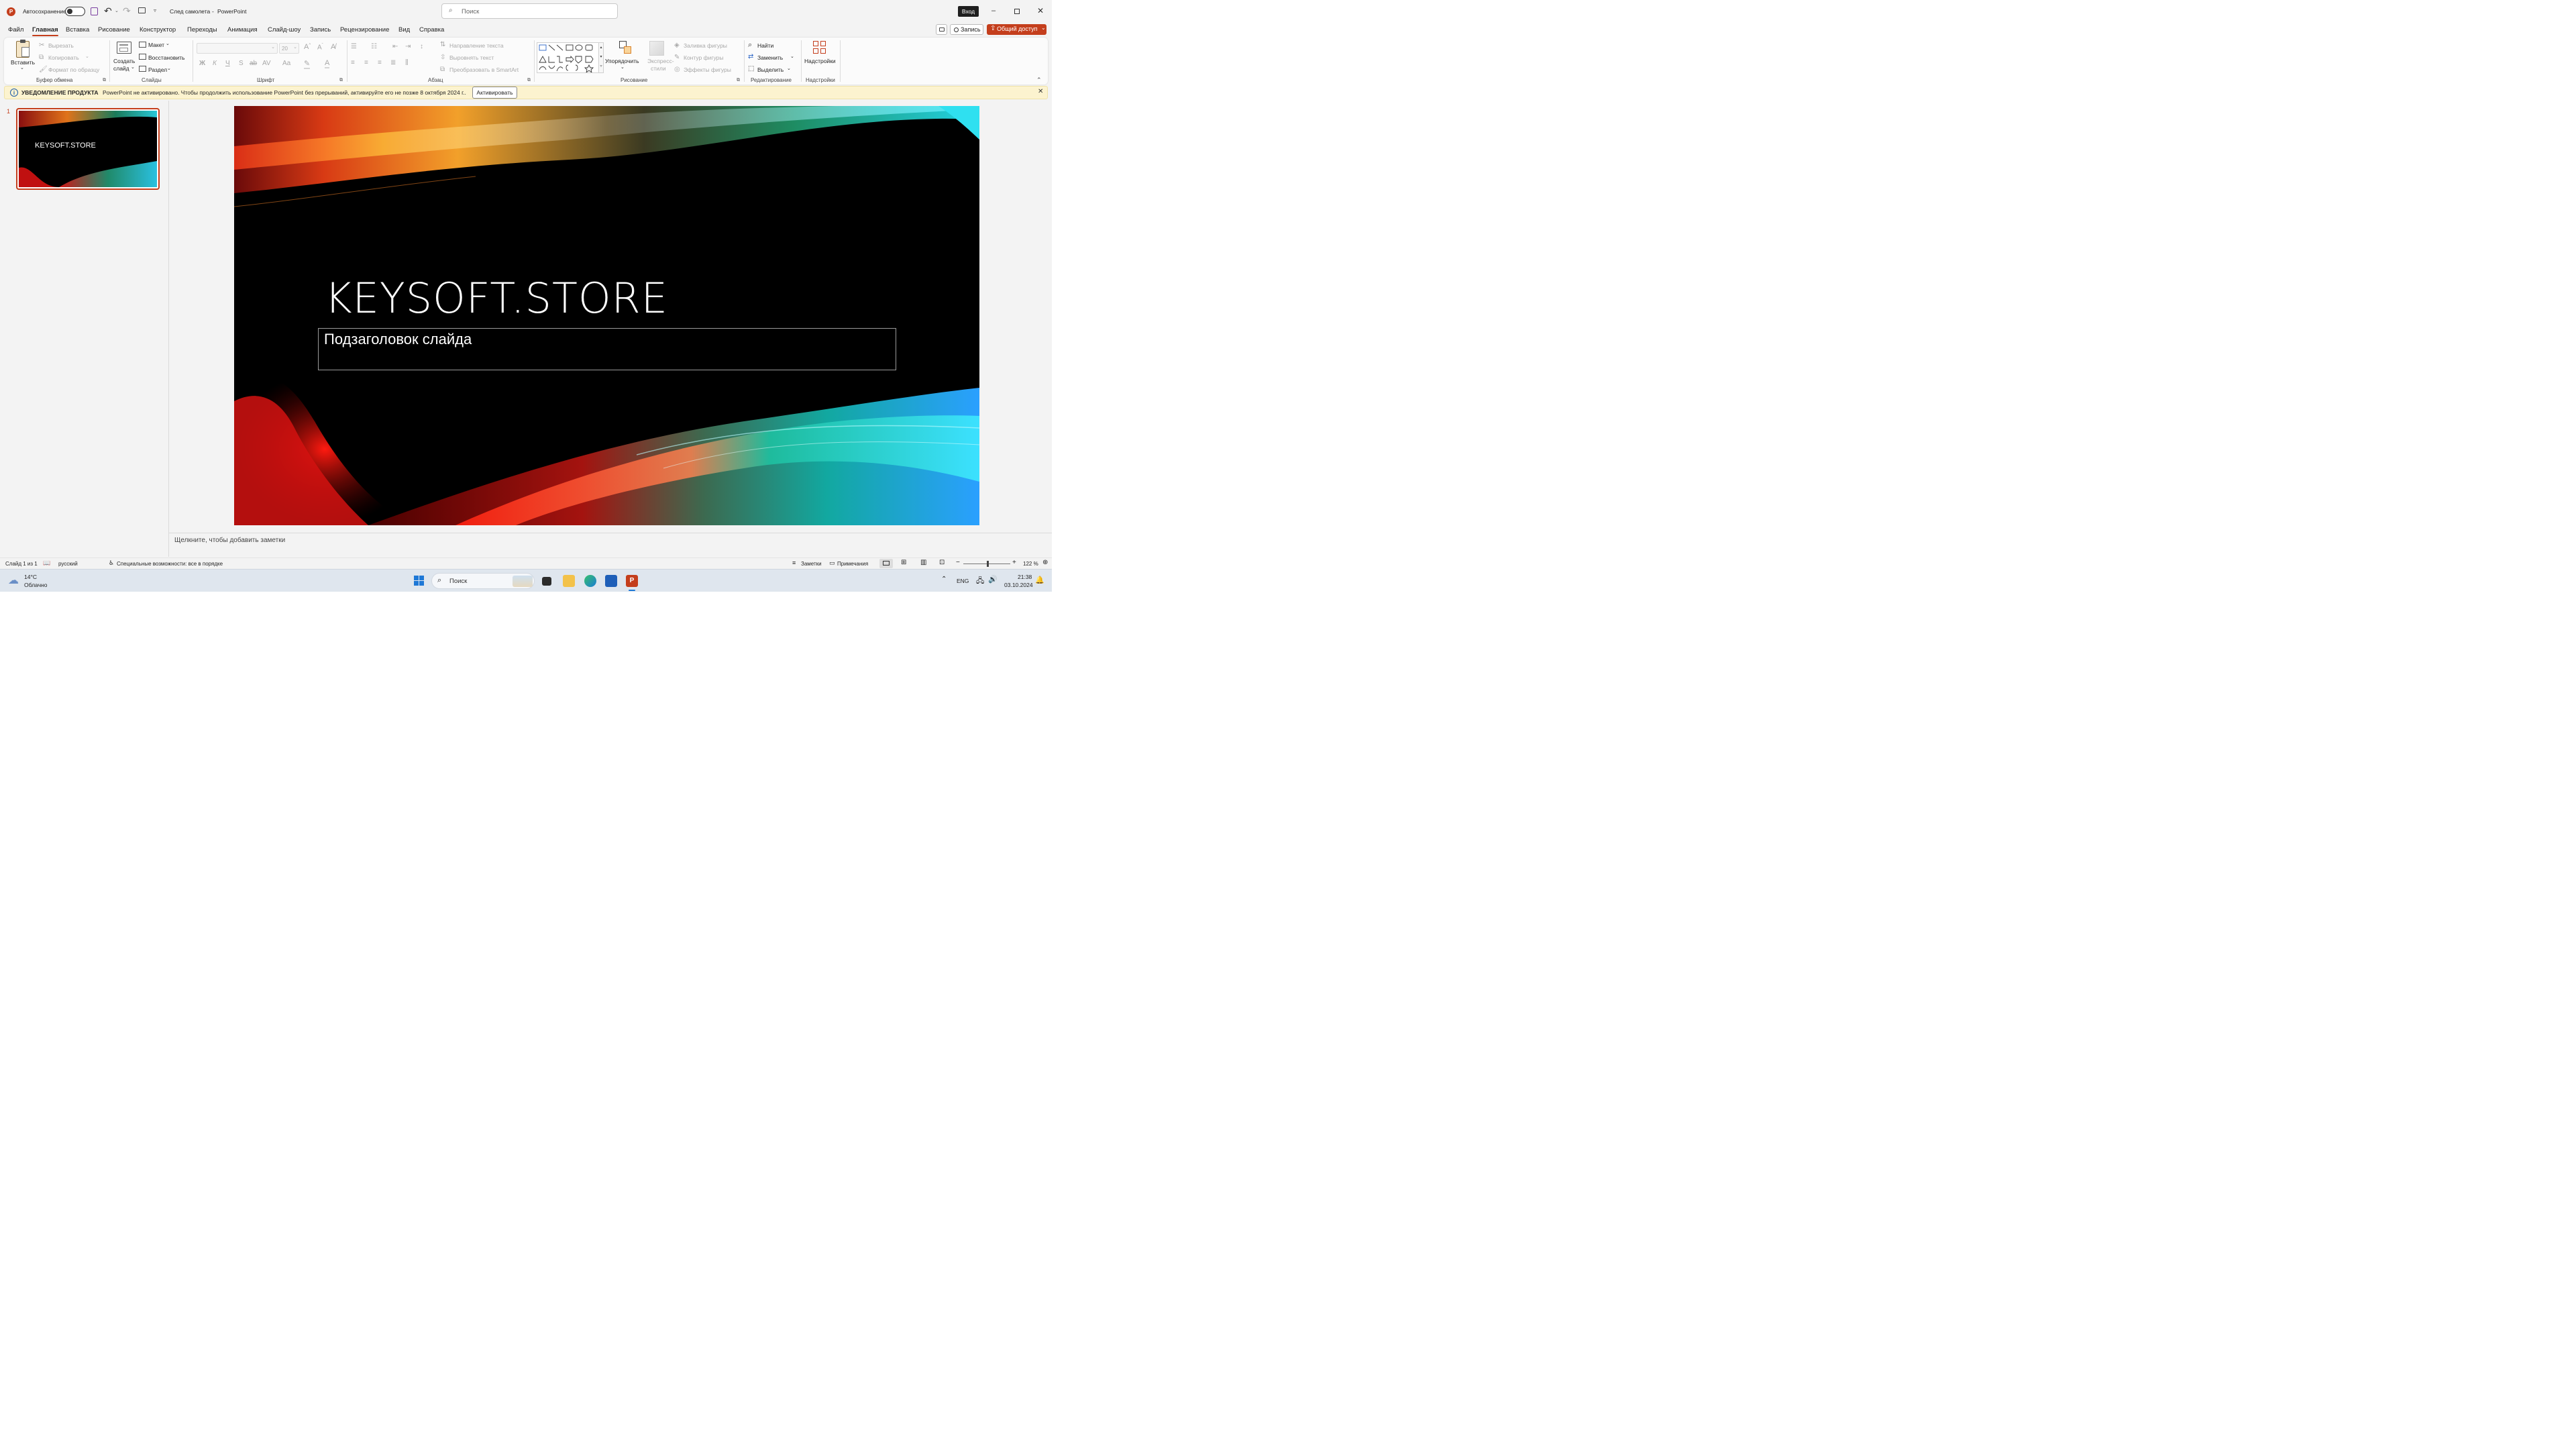  I want to click on tab-record: Запись, so click(320, 30).